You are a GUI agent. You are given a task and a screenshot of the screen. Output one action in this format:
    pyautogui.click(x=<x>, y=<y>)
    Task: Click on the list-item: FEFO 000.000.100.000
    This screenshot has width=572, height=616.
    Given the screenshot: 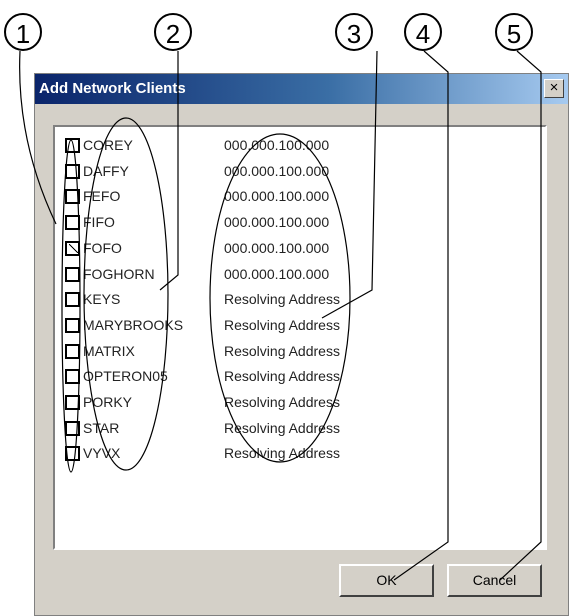 What is the action you would take?
    pyautogui.click(x=300, y=196)
    